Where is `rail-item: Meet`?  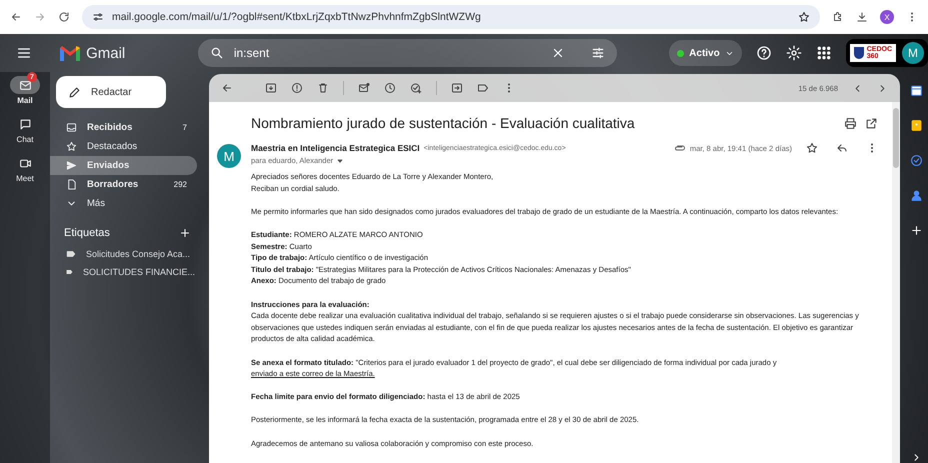
rail-item: Meet is located at coordinates (25, 168).